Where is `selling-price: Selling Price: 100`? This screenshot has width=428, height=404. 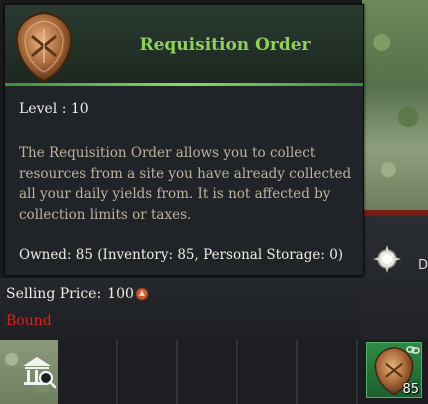 selling-price: Selling Price: 100 is located at coordinates (77, 294).